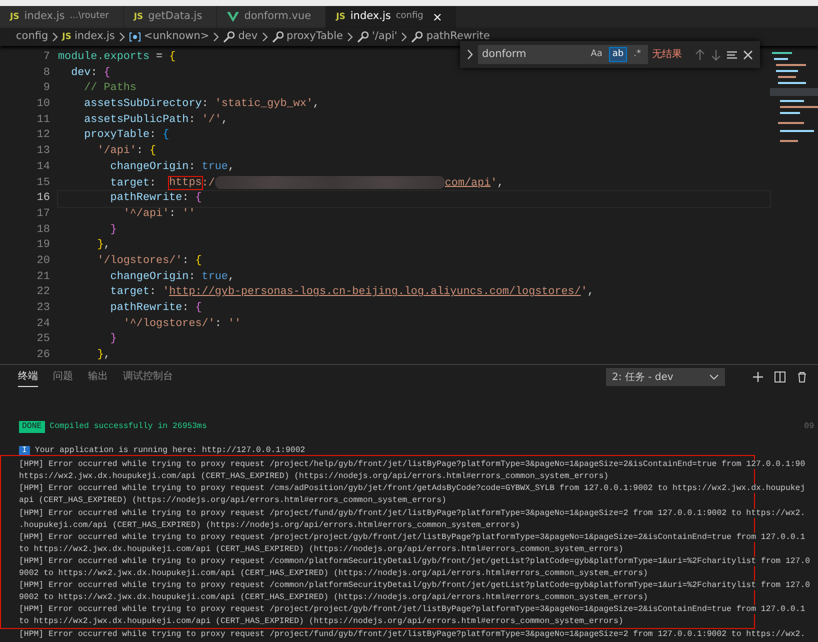  Describe the element at coordinates (28, 377) in the screenshot. I see `panel-tab: 终端` at that location.